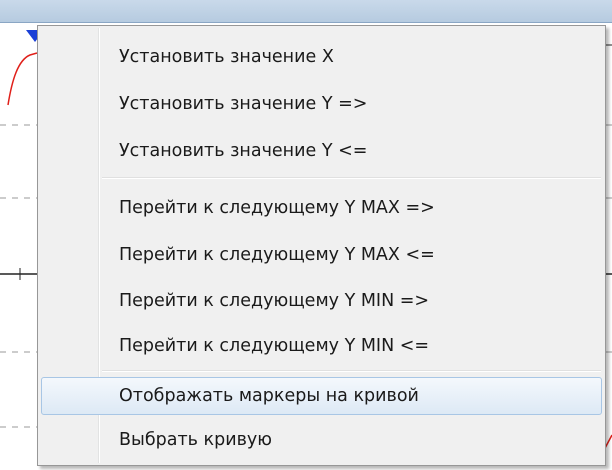 The image size is (612, 470). What do you see at coordinates (321, 208) in the screenshot?
I see `menu-item-next-ymax-forward: Перейти к следующему Y MAX =>` at bounding box center [321, 208].